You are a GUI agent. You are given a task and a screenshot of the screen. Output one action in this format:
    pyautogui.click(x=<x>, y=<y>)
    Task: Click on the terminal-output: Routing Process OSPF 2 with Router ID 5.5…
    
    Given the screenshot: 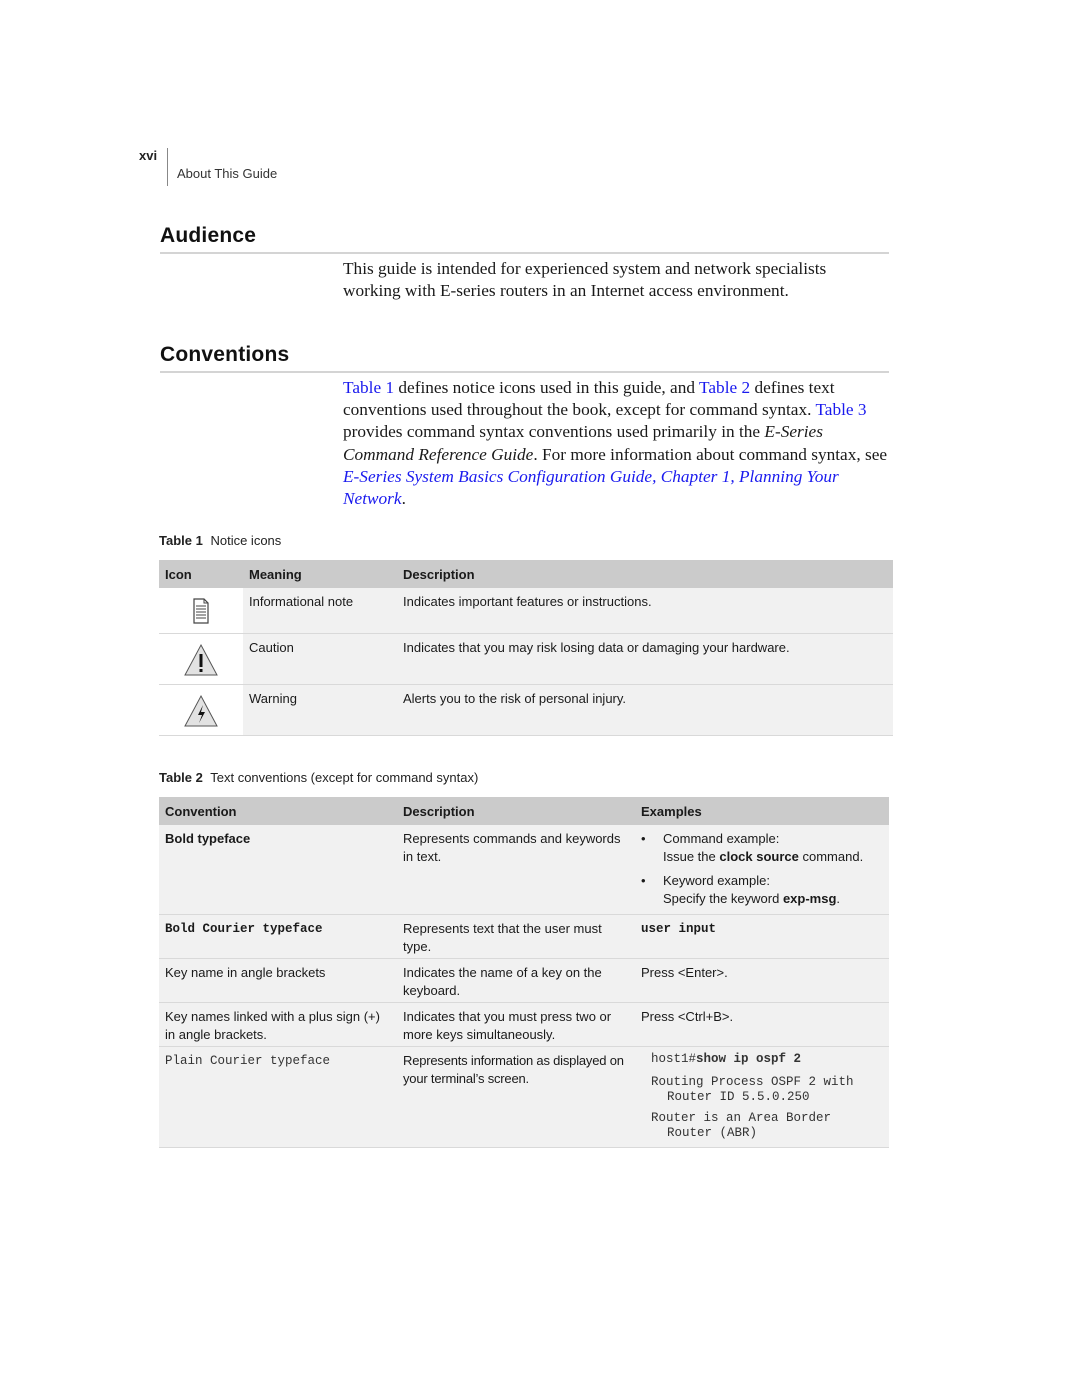 What is the action you would take?
    pyautogui.click(x=767, y=1090)
    